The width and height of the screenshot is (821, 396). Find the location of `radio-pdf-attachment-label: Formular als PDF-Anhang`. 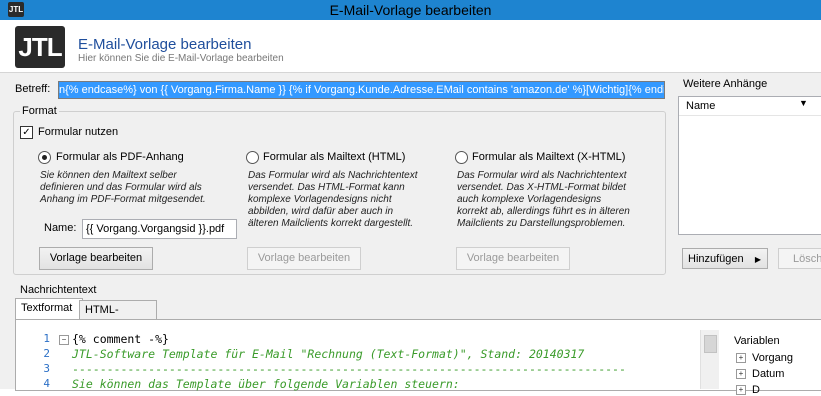

radio-pdf-attachment-label: Formular als PDF-Anhang is located at coordinates (120, 157).